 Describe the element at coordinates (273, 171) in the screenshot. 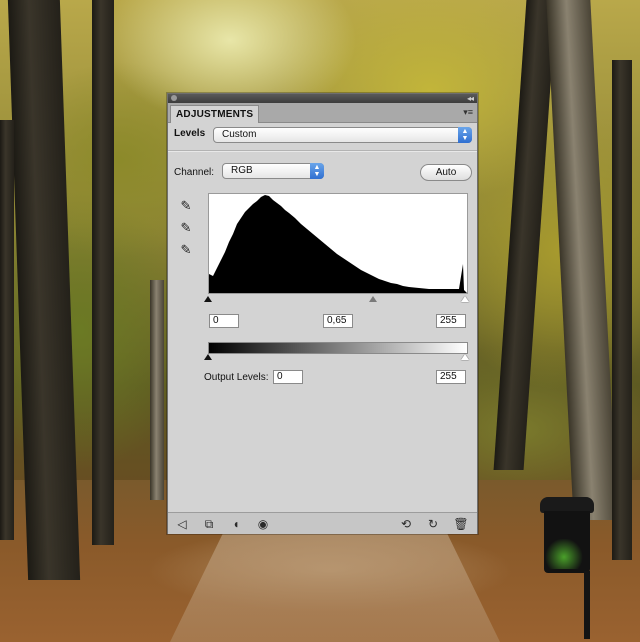

I see `channel-dropdown: RGB ▲ ▼` at that location.